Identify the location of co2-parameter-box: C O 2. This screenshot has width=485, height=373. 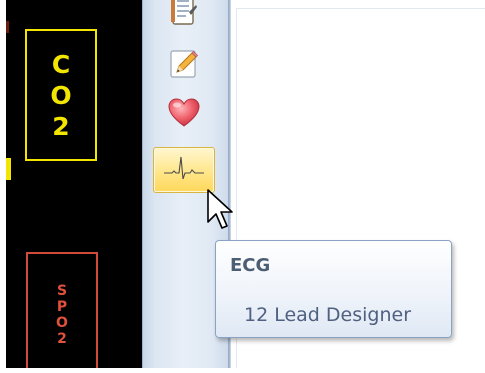
(61, 95).